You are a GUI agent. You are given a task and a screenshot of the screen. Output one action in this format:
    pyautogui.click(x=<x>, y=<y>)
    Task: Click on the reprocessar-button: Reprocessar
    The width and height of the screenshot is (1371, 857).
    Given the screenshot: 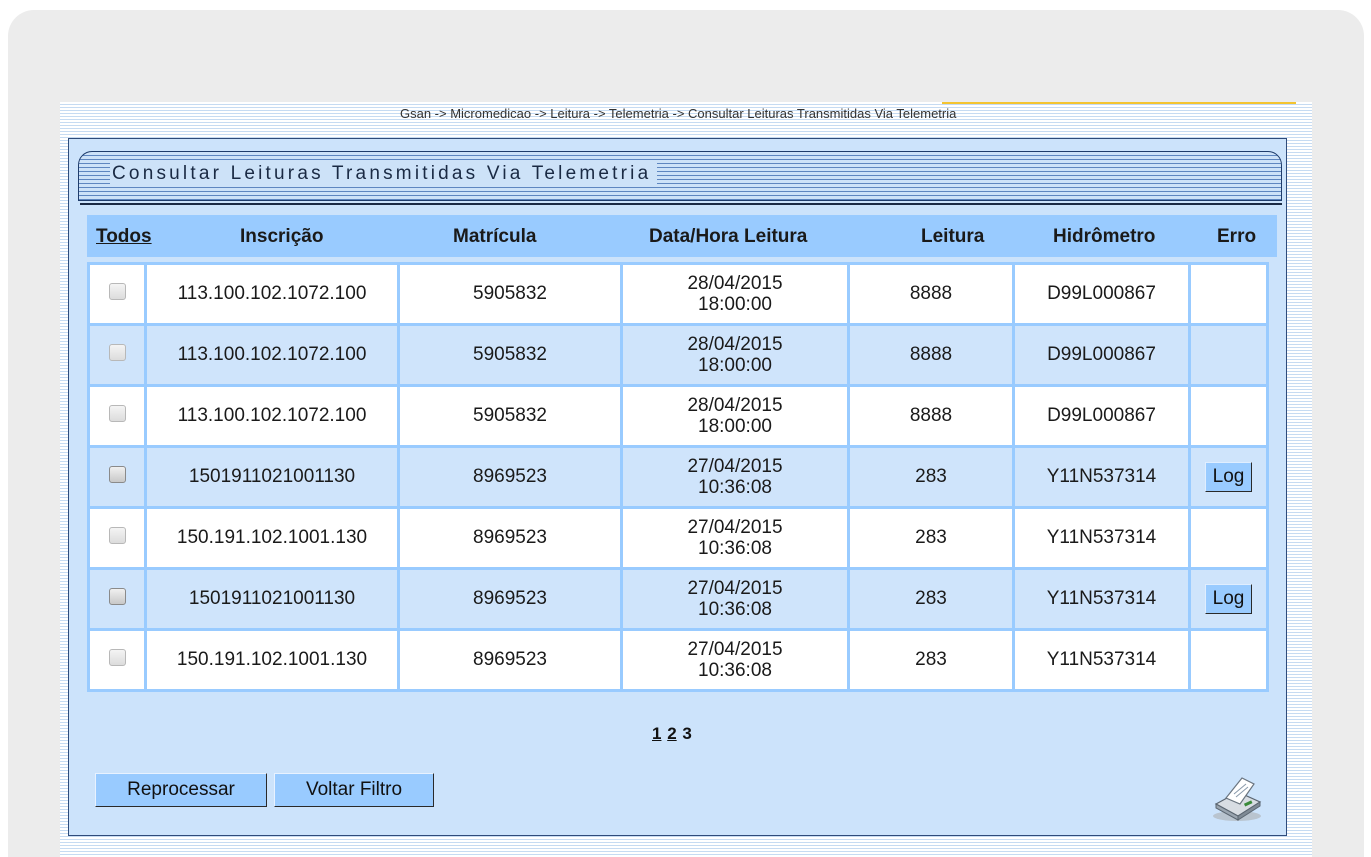 What is the action you would take?
    pyautogui.click(x=181, y=790)
    